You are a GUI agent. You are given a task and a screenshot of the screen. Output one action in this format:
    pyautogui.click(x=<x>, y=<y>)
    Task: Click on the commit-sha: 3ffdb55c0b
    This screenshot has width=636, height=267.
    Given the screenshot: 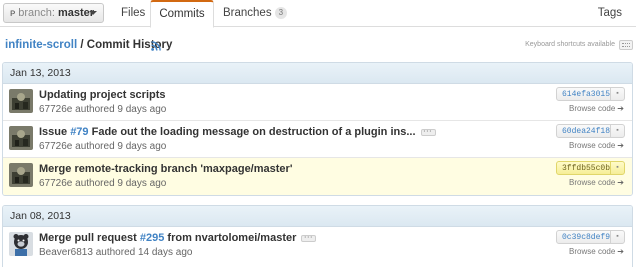 What is the action you would take?
    pyautogui.click(x=586, y=168)
    